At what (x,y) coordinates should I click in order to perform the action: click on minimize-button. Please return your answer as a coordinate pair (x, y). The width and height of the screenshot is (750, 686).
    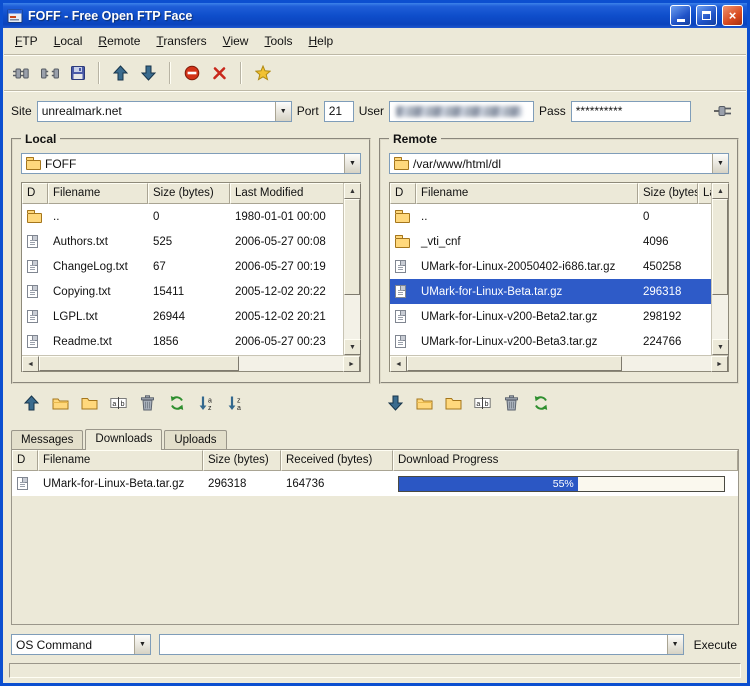
    Looking at the image, I should click on (680, 15).